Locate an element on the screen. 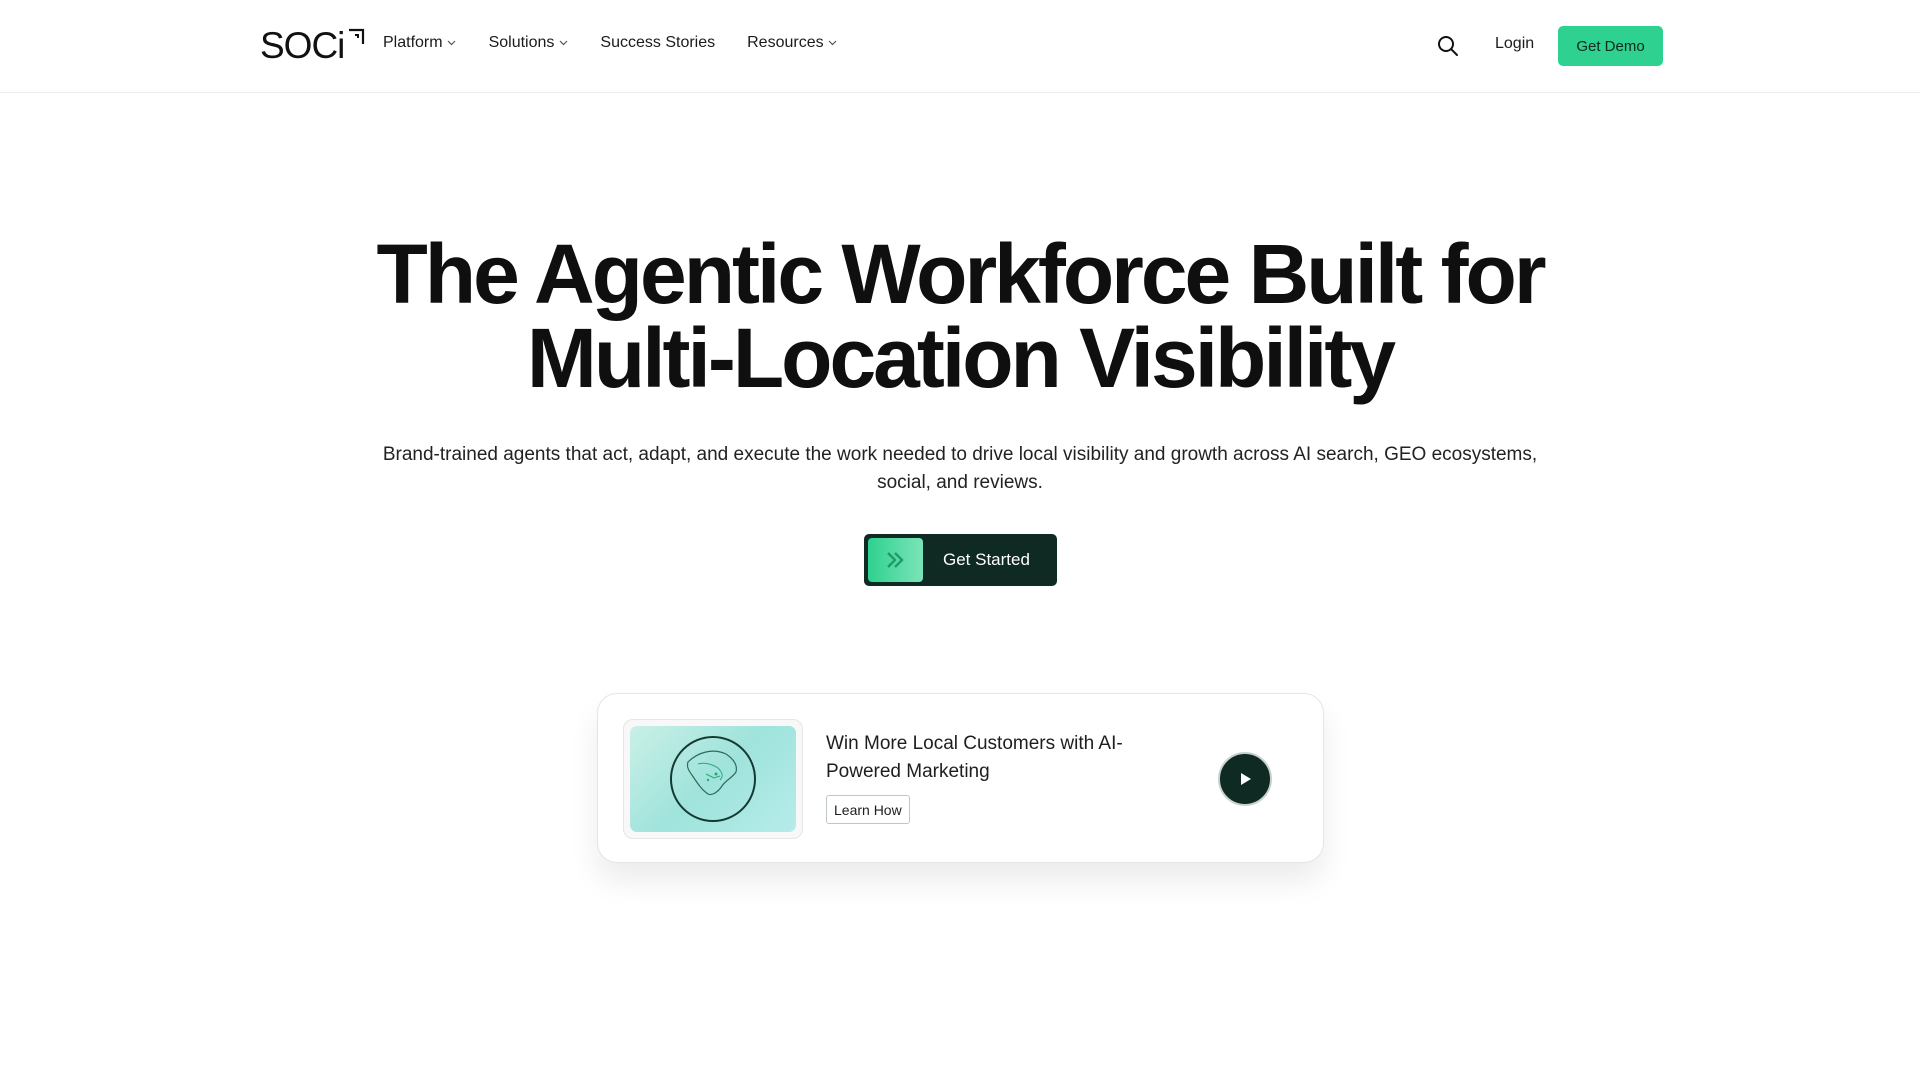 This screenshot has width=1920, height=1080. video-thumbnail is located at coordinates (713, 779).